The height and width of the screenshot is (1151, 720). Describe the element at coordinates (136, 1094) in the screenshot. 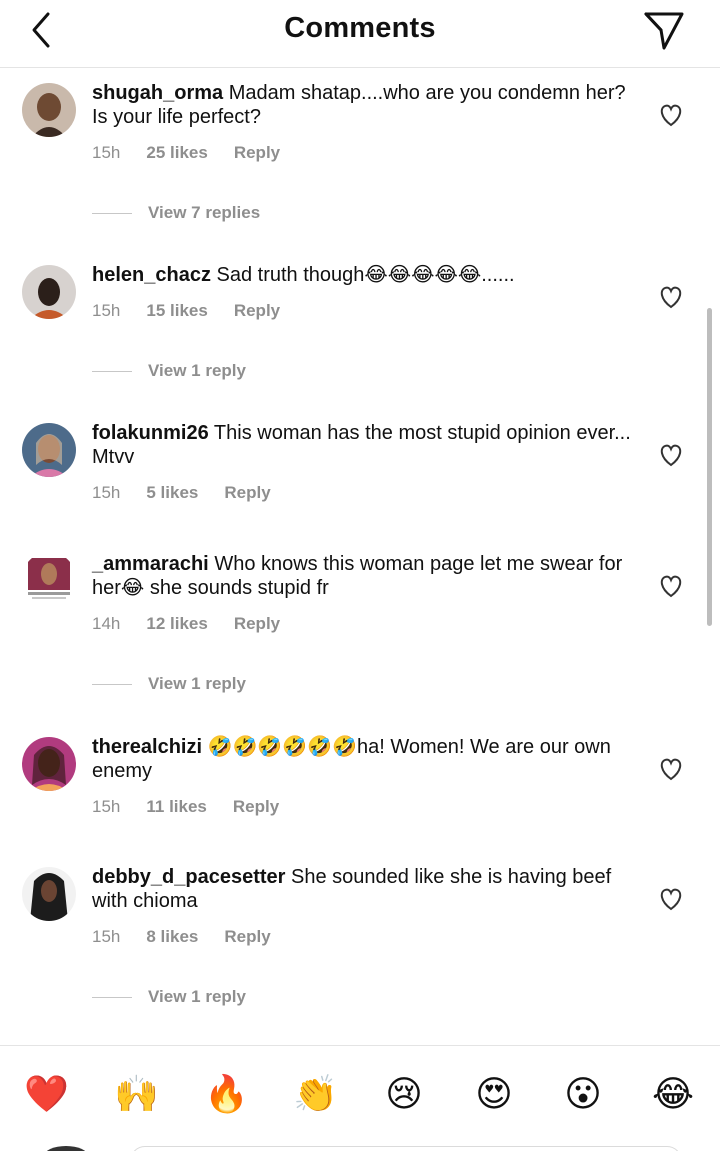

I see `raising-hands-emoji-icon: 🙌` at that location.